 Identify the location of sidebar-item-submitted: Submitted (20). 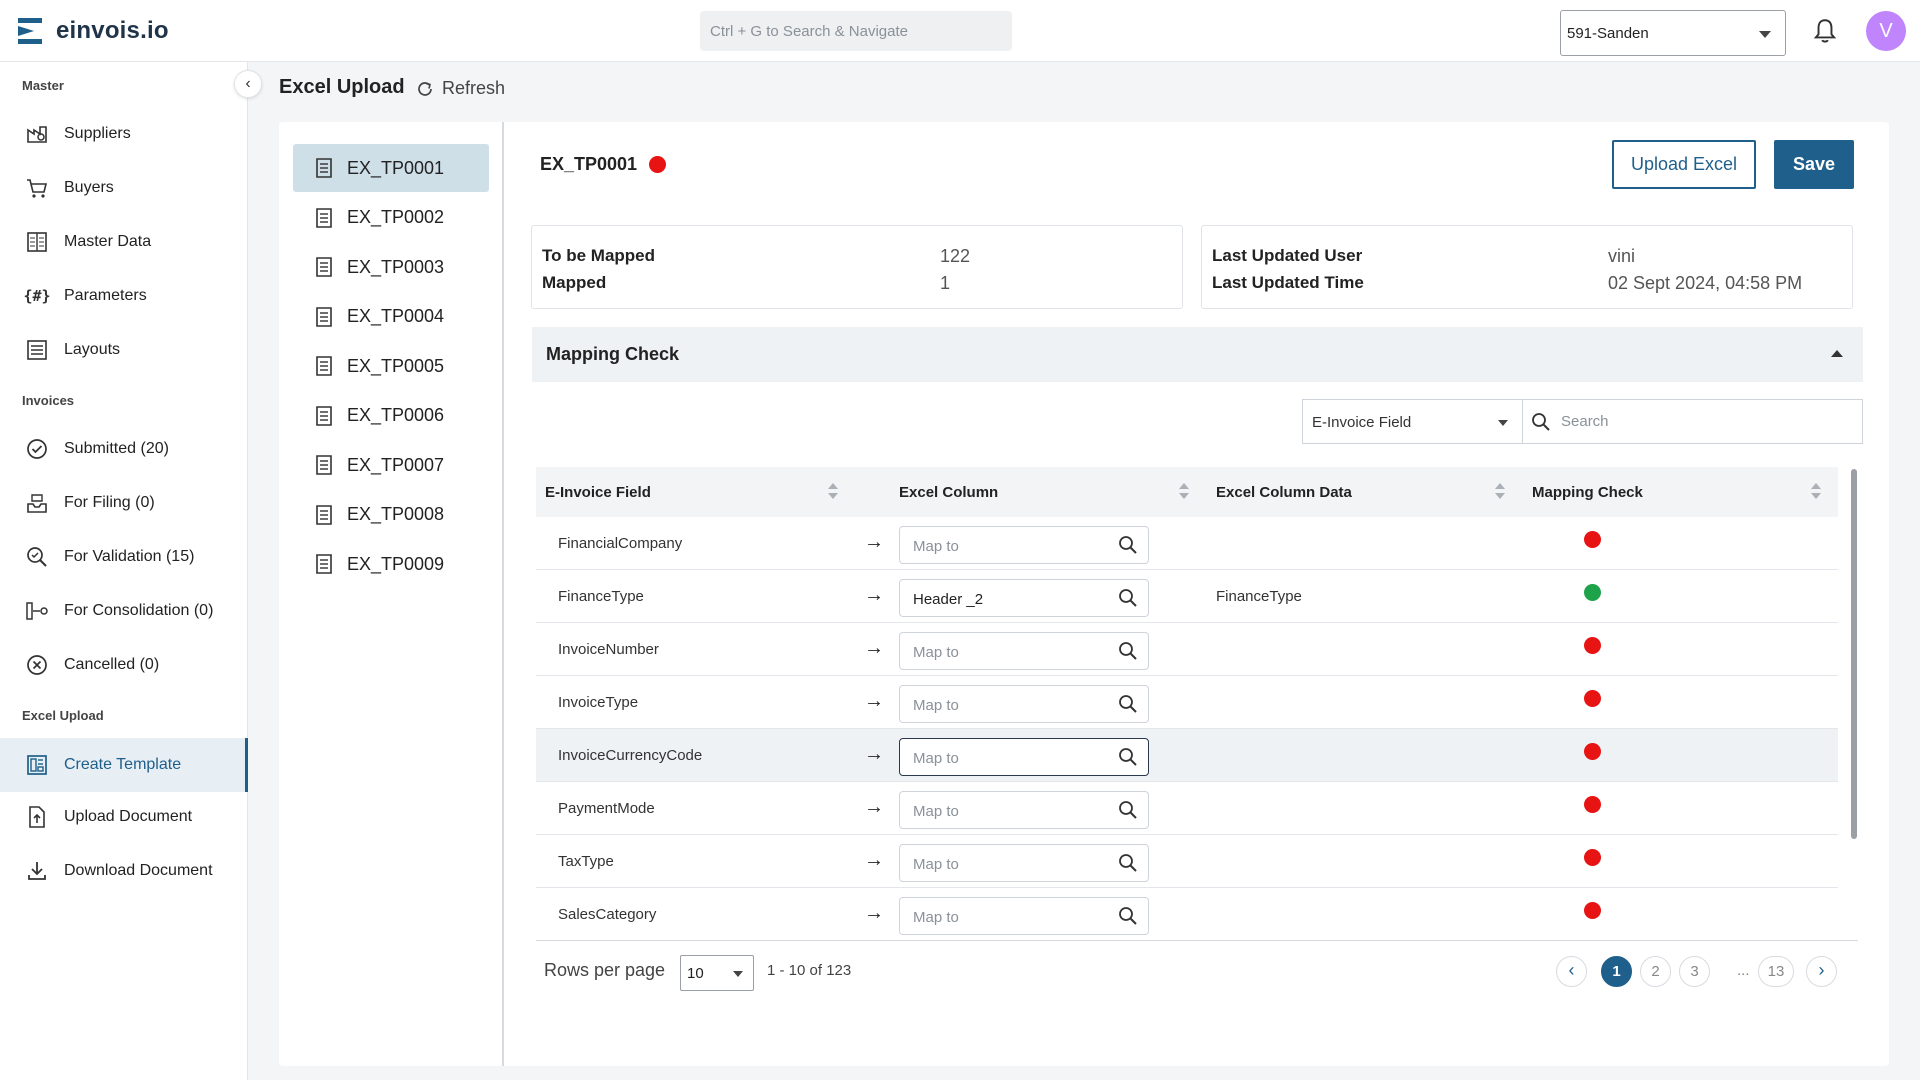
(124, 449).